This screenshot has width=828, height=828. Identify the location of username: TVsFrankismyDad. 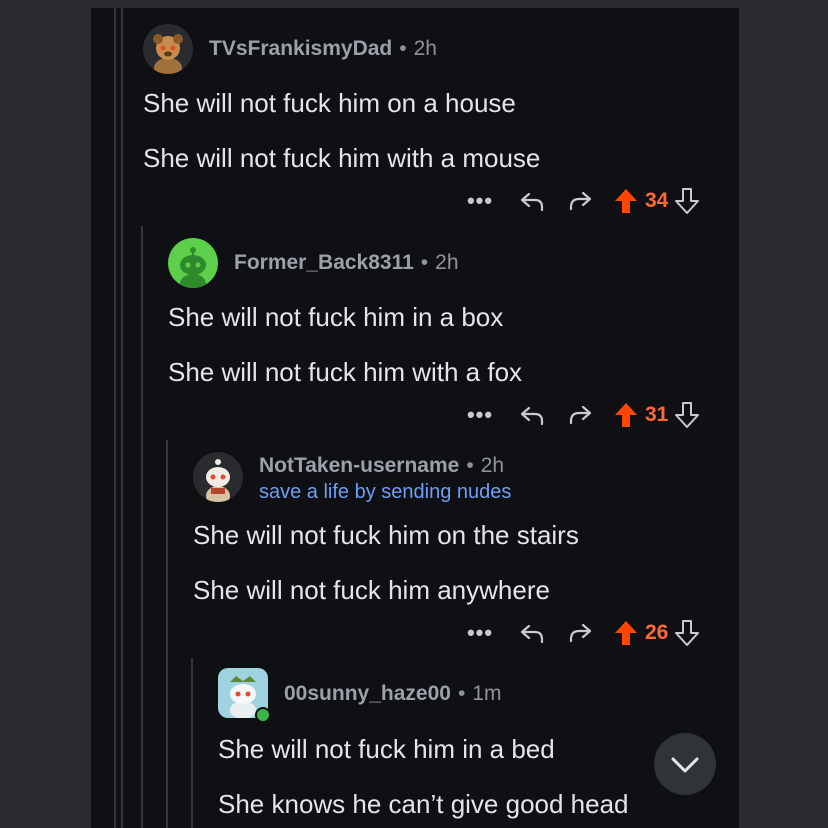
(300, 48).